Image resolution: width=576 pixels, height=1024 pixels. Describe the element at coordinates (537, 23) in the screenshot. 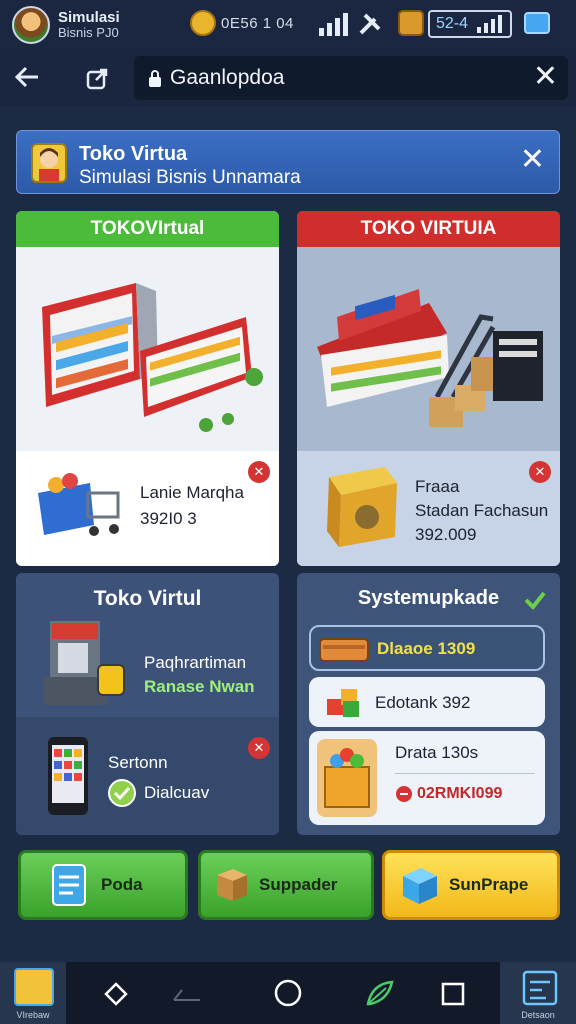

I see `screen-status-icon` at that location.